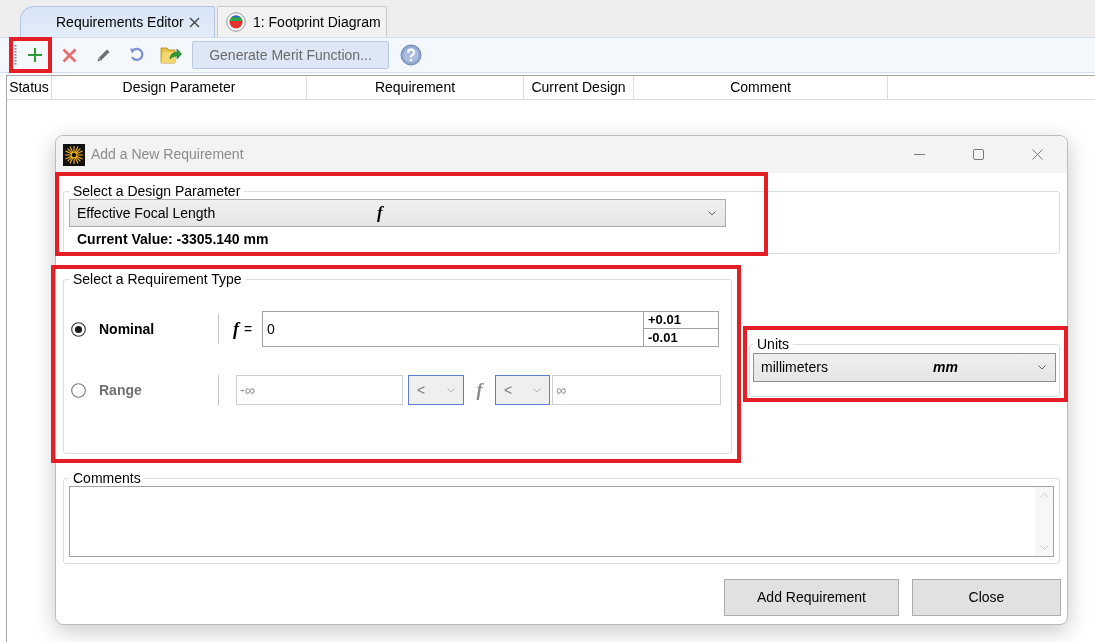 This screenshot has height=642, width=1095. I want to click on tolerance-field: +0.01, so click(681, 320).